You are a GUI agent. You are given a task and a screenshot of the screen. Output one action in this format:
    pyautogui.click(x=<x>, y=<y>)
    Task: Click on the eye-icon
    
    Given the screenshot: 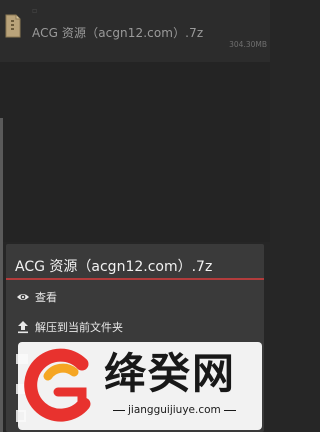 What is the action you would take?
    pyautogui.click(x=23, y=297)
    